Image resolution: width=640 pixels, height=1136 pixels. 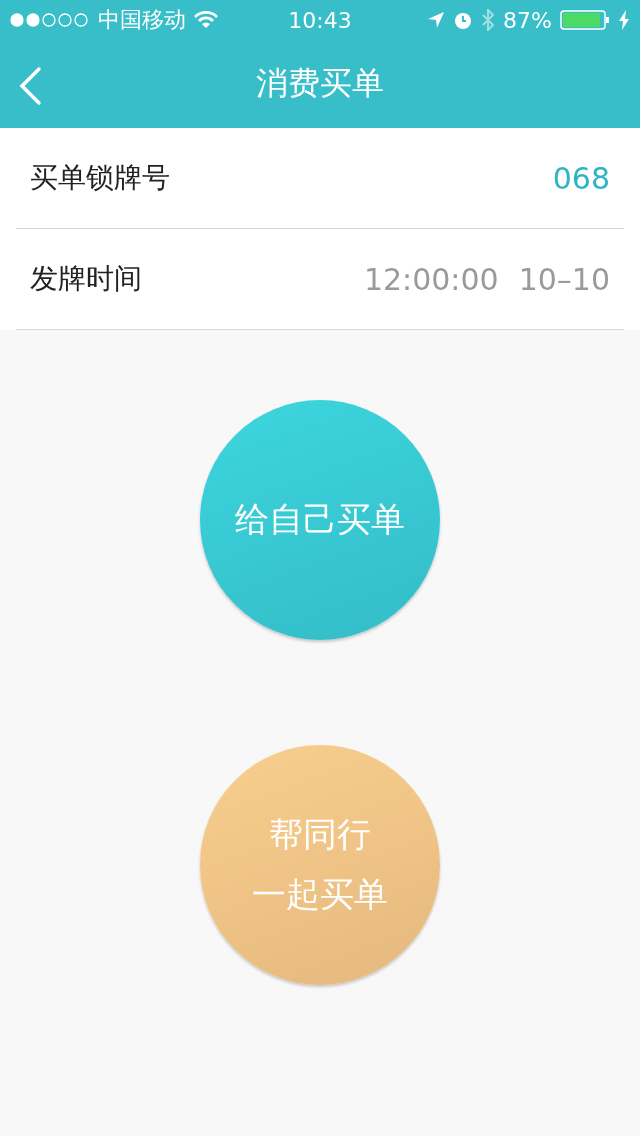 I want to click on row-value: 12:00:00, so click(x=431, y=279).